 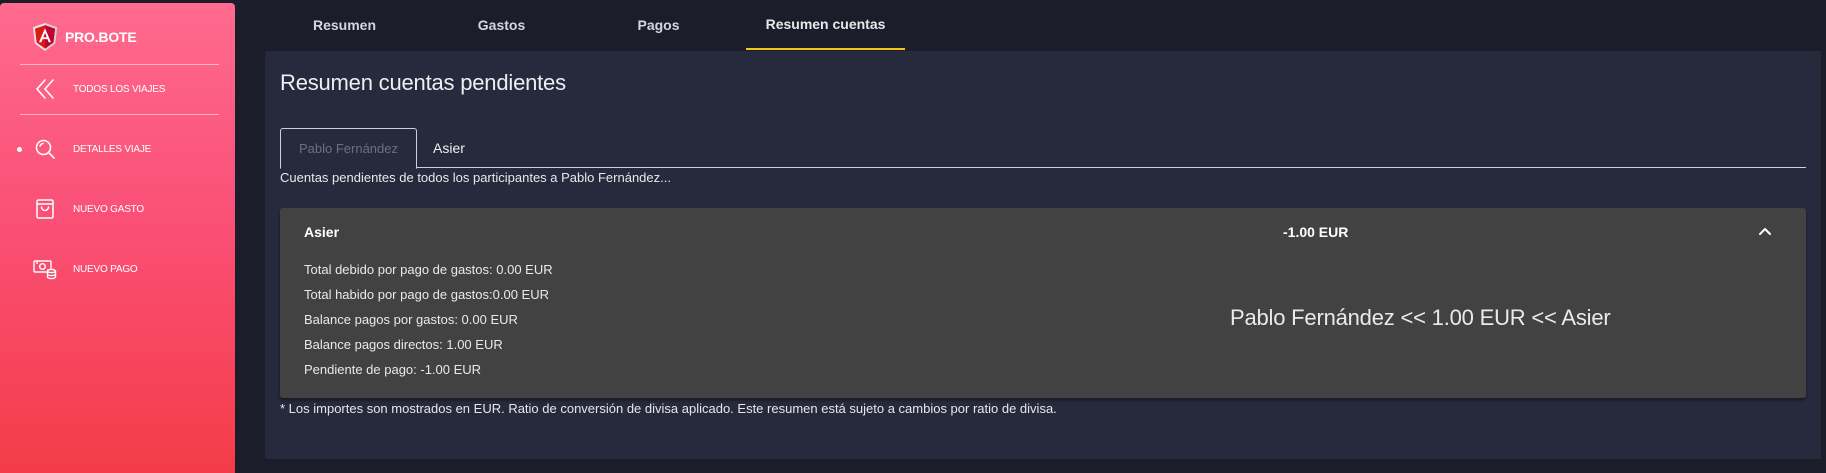 I want to click on person-tab-bar: Pablo Fernández Asier, so click(x=1043, y=148).